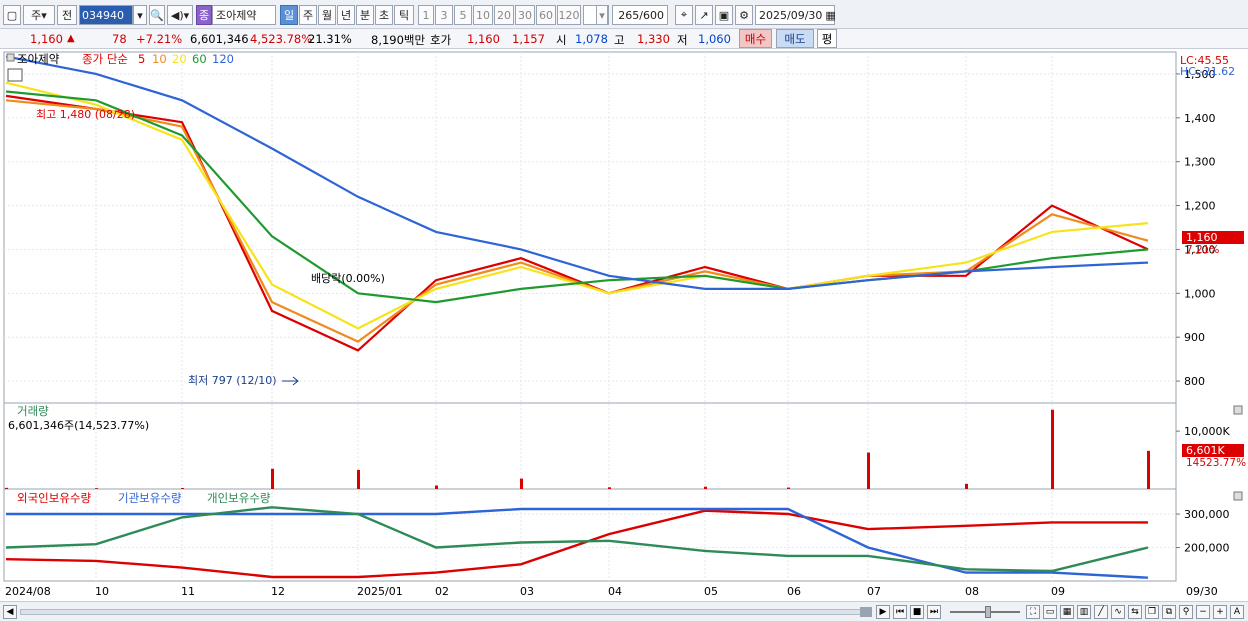  I want to click on market-label: 주, so click(36, 15).